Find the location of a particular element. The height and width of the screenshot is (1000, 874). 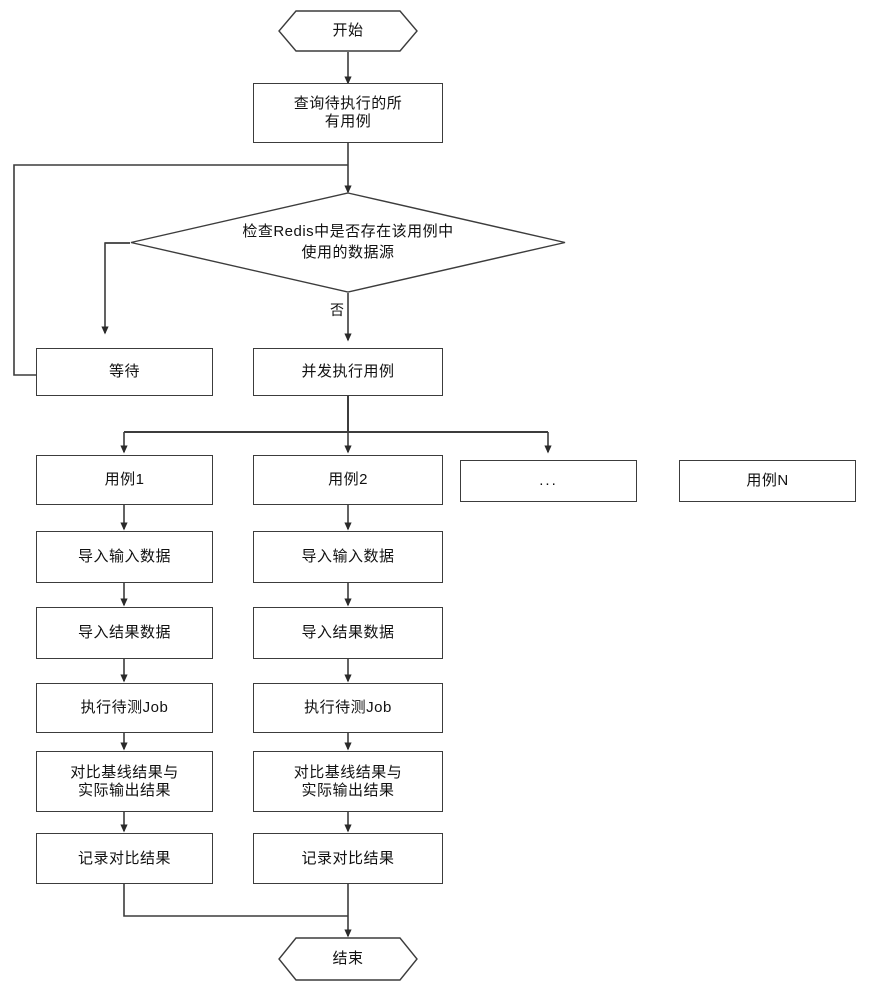

node-compare-2: 对比基线结果与 实际输出结果 is located at coordinates (348, 781).